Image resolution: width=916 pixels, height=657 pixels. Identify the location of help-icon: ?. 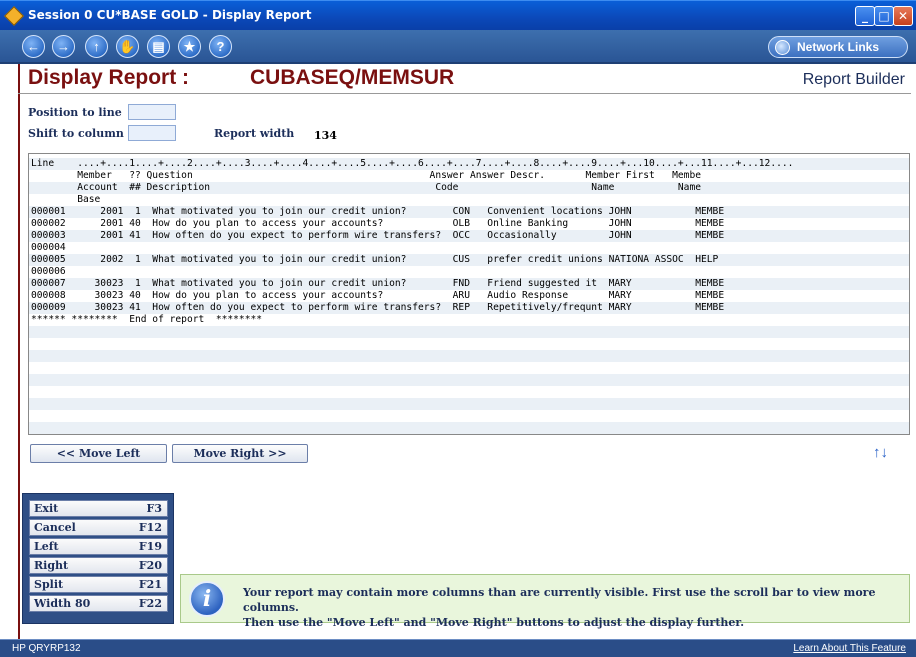
(220, 46).